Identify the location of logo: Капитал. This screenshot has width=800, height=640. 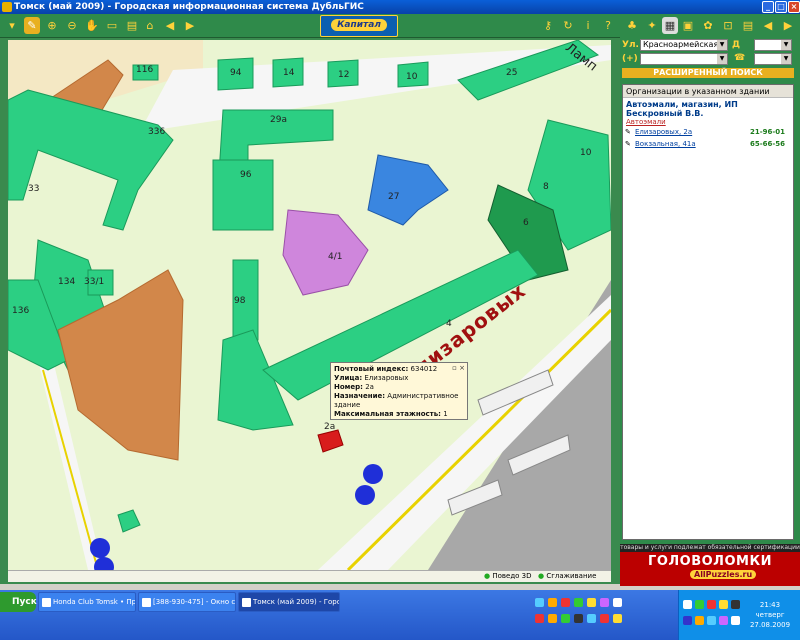
(359, 26).